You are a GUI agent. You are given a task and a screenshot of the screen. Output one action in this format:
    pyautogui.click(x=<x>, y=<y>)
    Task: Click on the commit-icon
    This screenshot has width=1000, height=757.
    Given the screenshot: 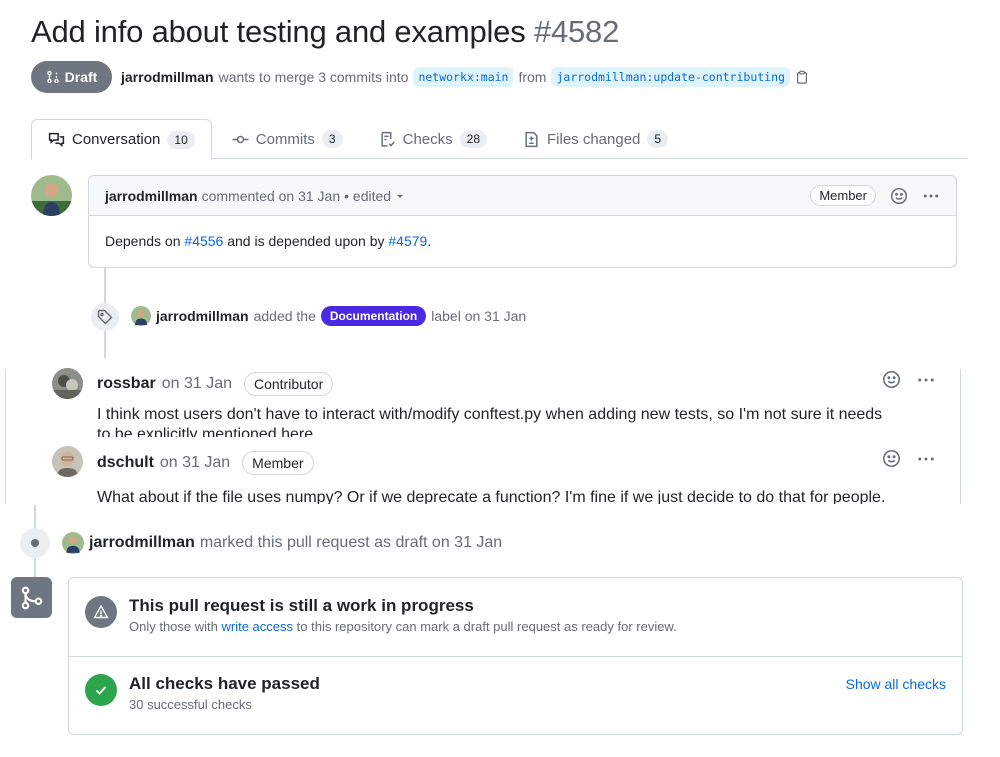 What is the action you would take?
    pyautogui.click(x=240, y=139)
    